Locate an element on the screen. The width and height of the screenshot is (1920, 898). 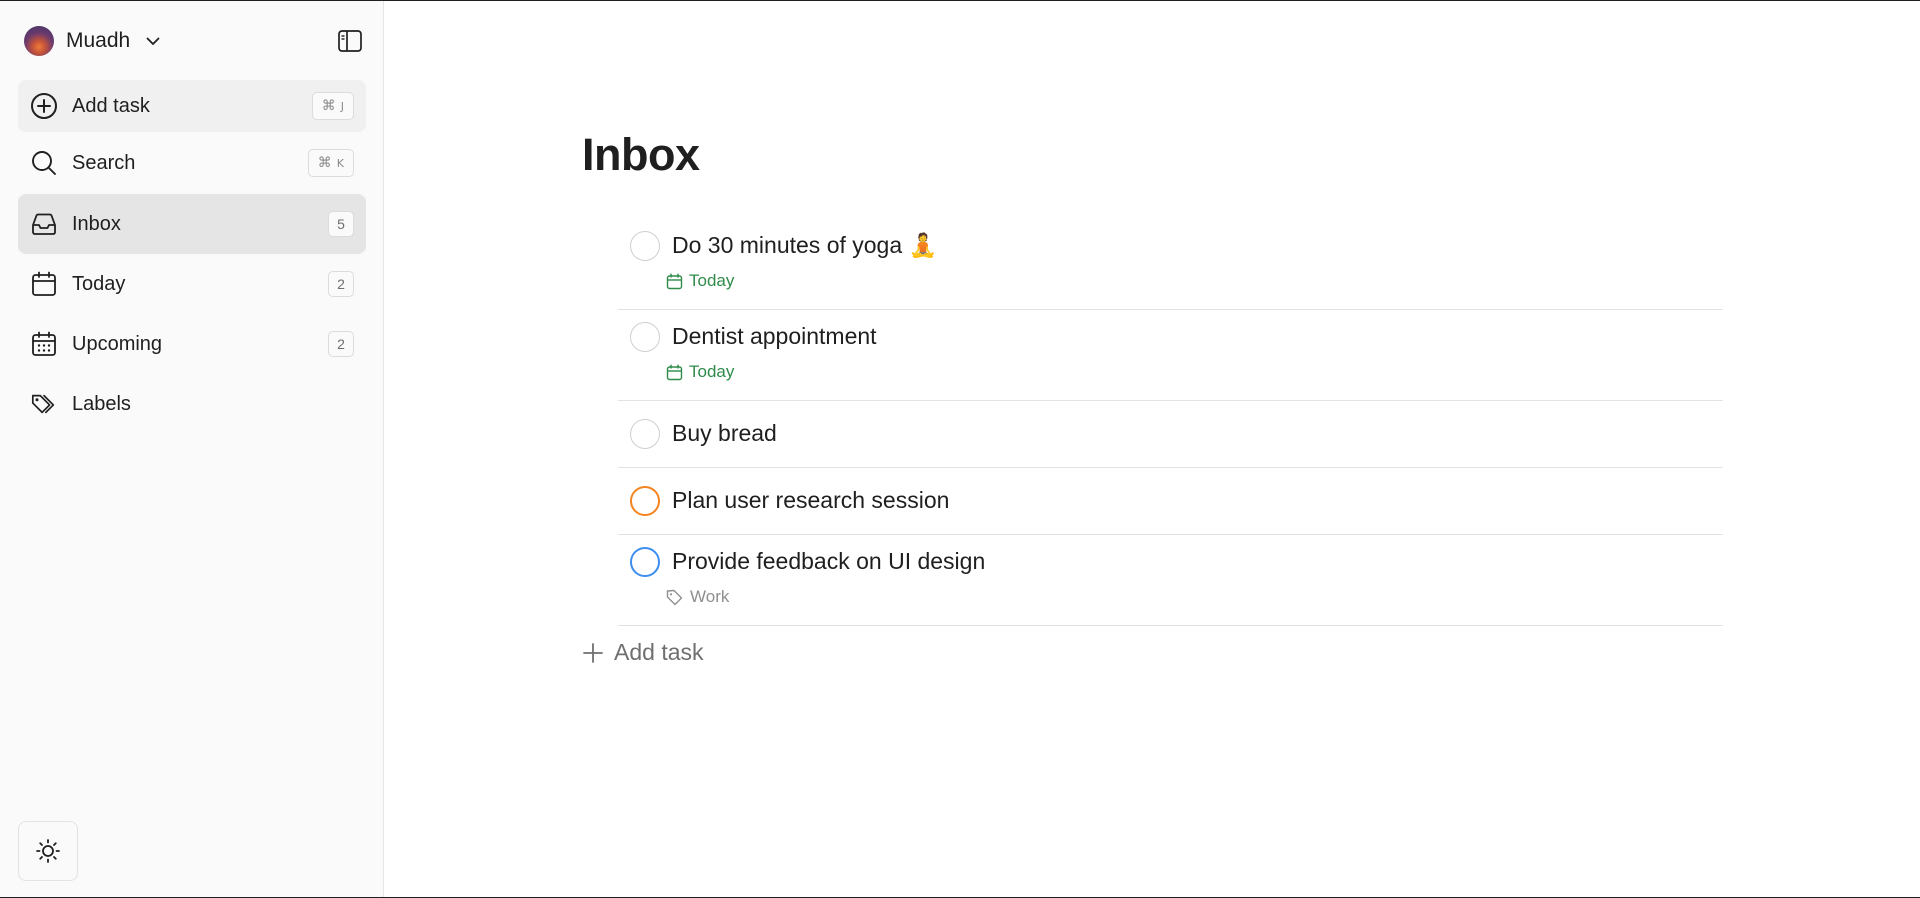
sun-icon is located at coordinates (48, 851).